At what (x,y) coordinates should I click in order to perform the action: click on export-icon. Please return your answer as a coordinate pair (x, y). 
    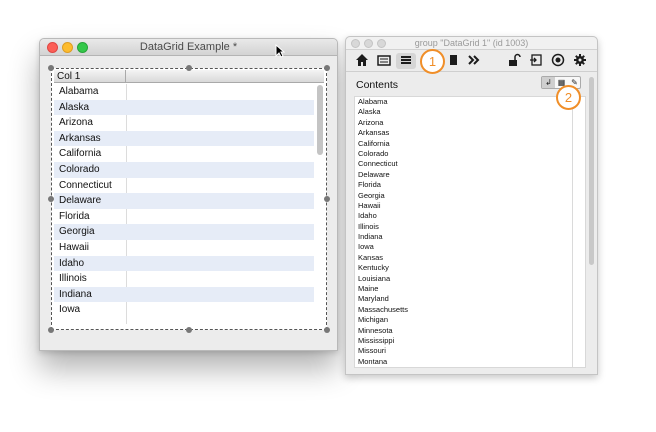
    Looking at the image, I should click on (536, 61).